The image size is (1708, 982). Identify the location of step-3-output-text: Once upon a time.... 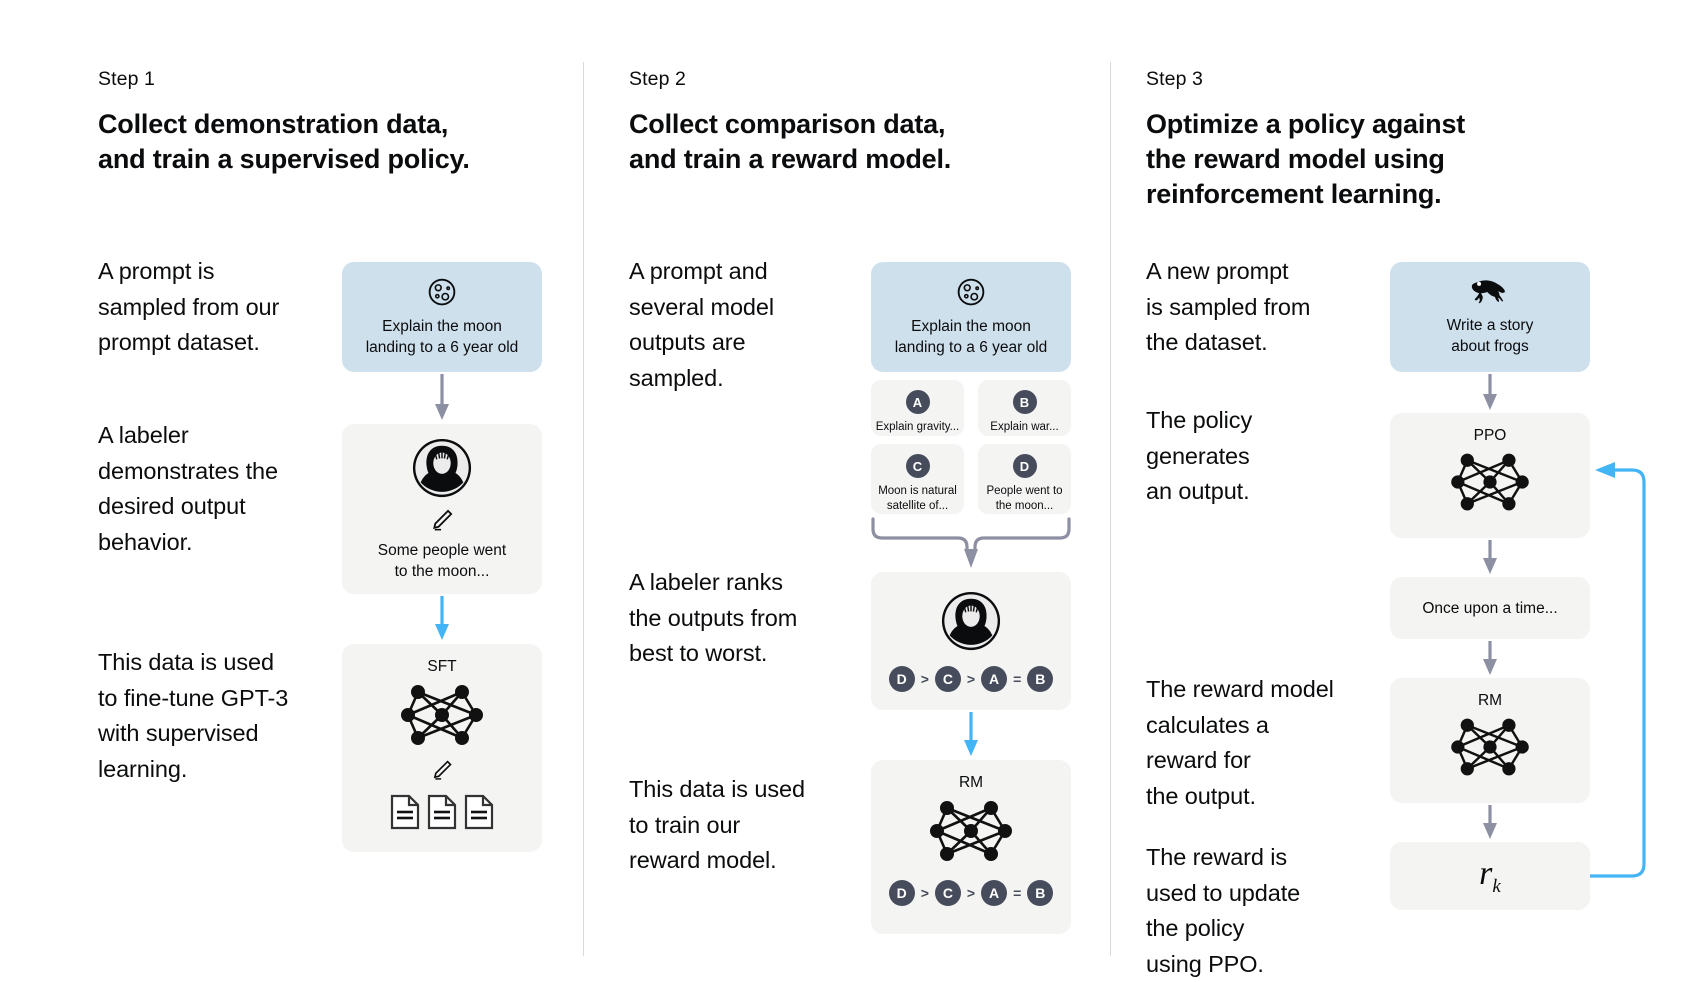
(1490, 608).